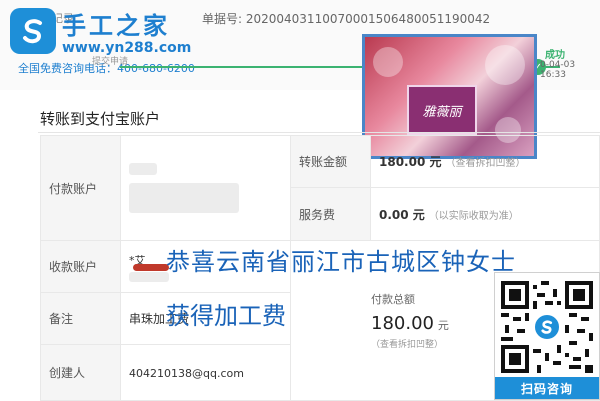 Image resolution: width=600 pixels, height=401 pixels. I want to click on amount-label: 转账金额, so click(323, 162).